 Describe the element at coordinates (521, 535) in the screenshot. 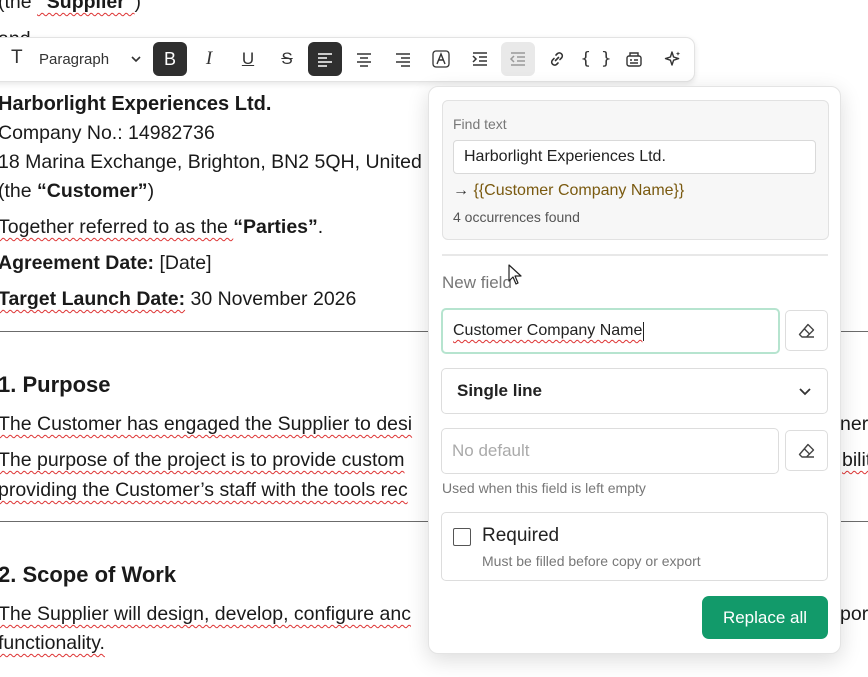

I see `required-label: Required` at that location.